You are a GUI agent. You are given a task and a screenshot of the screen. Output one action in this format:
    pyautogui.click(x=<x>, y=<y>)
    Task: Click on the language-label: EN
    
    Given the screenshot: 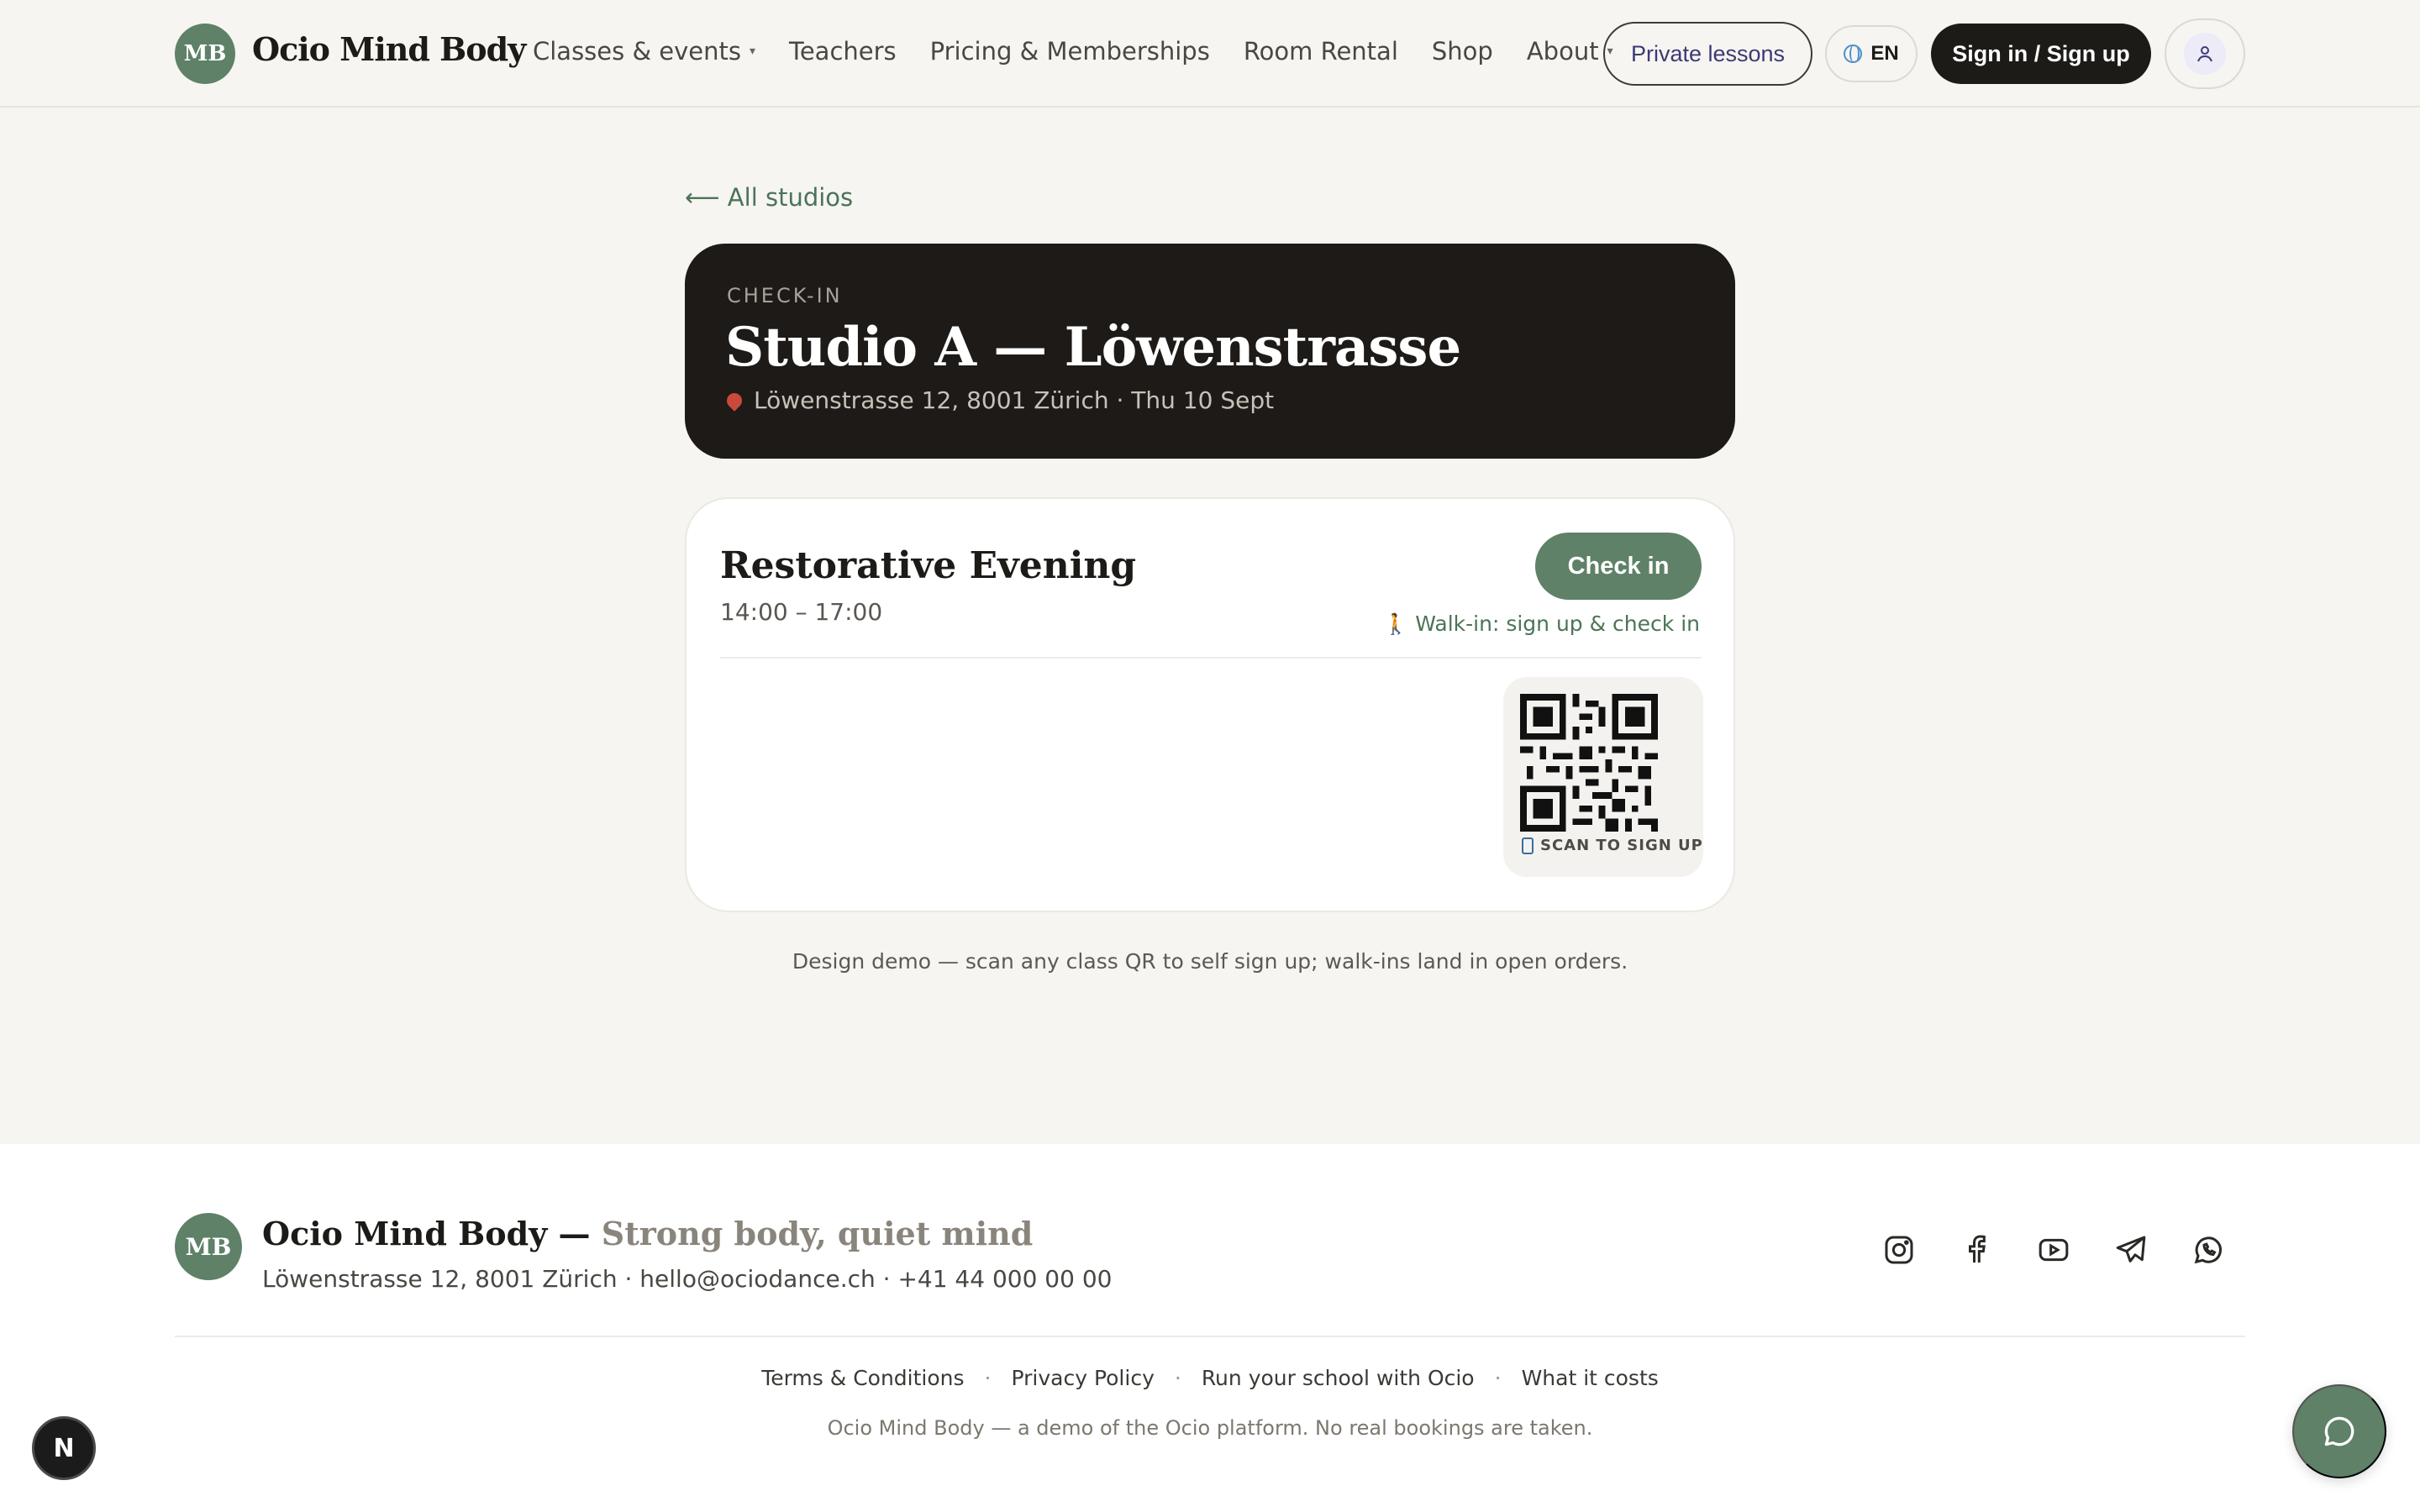 What is the action you would take?
    pyautogui.click(x=1884, y=53)
    